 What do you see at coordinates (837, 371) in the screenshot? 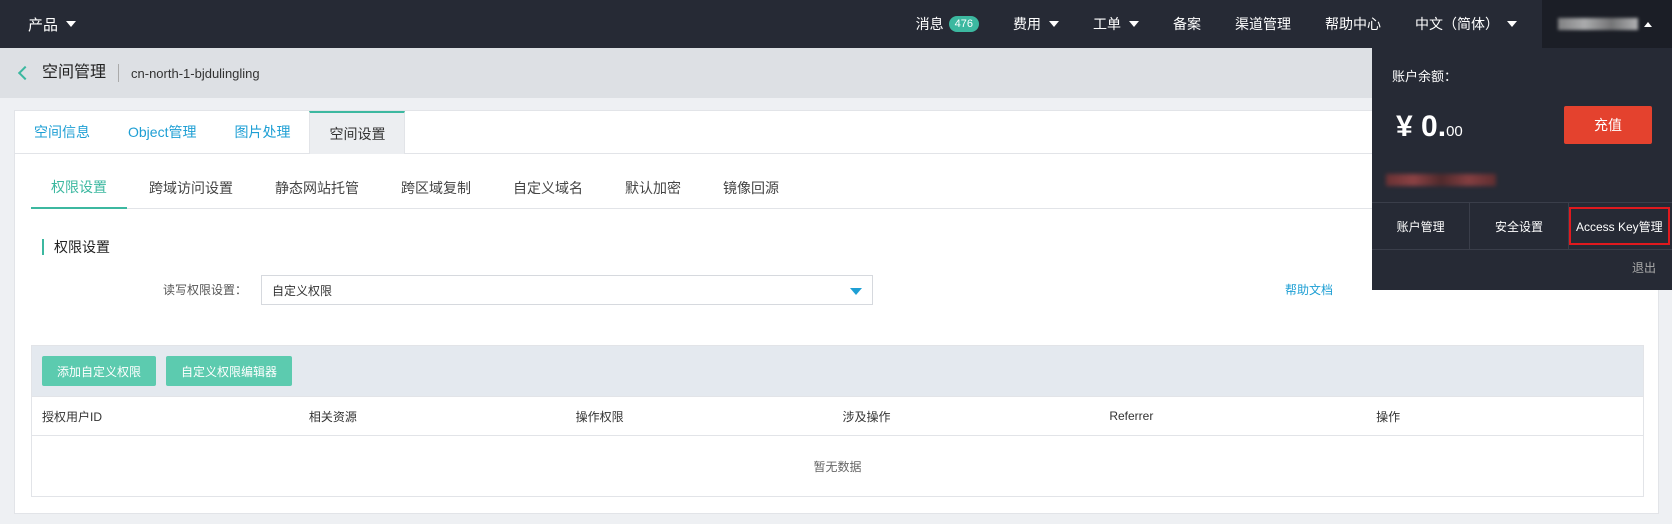
I see `table-toolbar: 添加自定义权限 自定义权限编辑器` at bounding box center [837, 371].